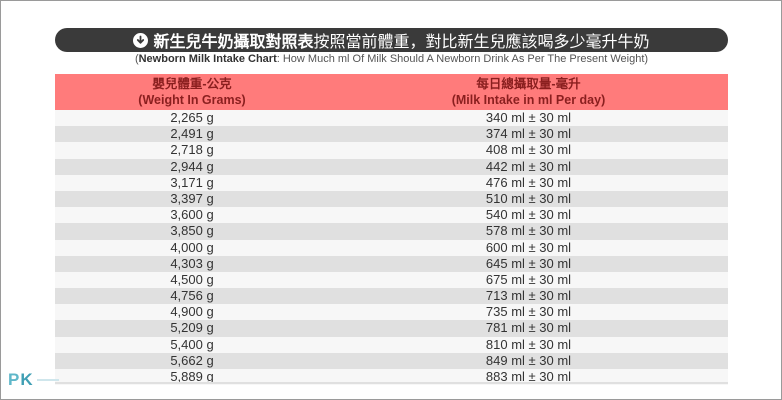 This screenshot has height=400, width=782. Describe the element at coordinates (192, 166) in the screenshot. I see `weight-cell: 2,944 g` at that location.